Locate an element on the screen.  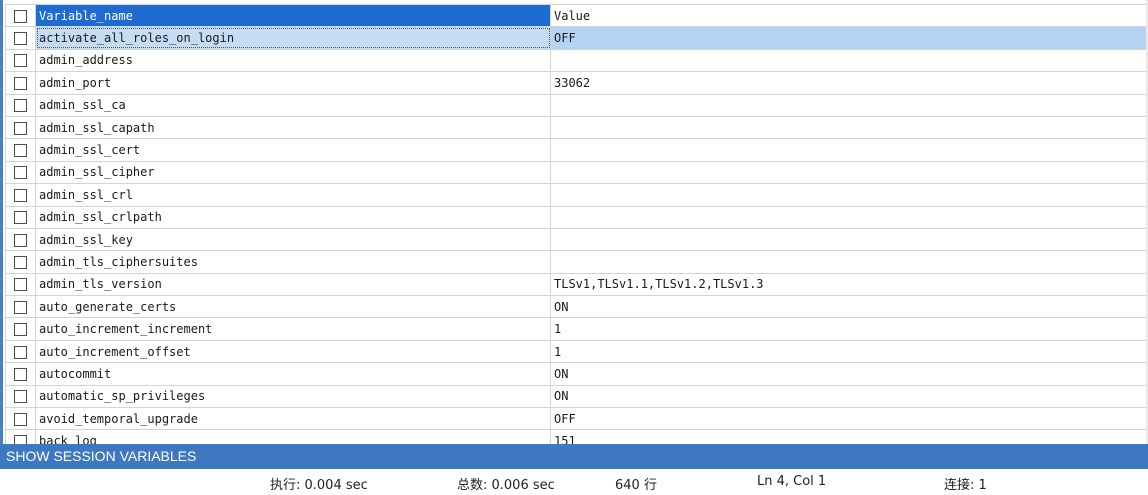
variable-name-cell: admin_ssl_key is located at coordinates (293, 239).